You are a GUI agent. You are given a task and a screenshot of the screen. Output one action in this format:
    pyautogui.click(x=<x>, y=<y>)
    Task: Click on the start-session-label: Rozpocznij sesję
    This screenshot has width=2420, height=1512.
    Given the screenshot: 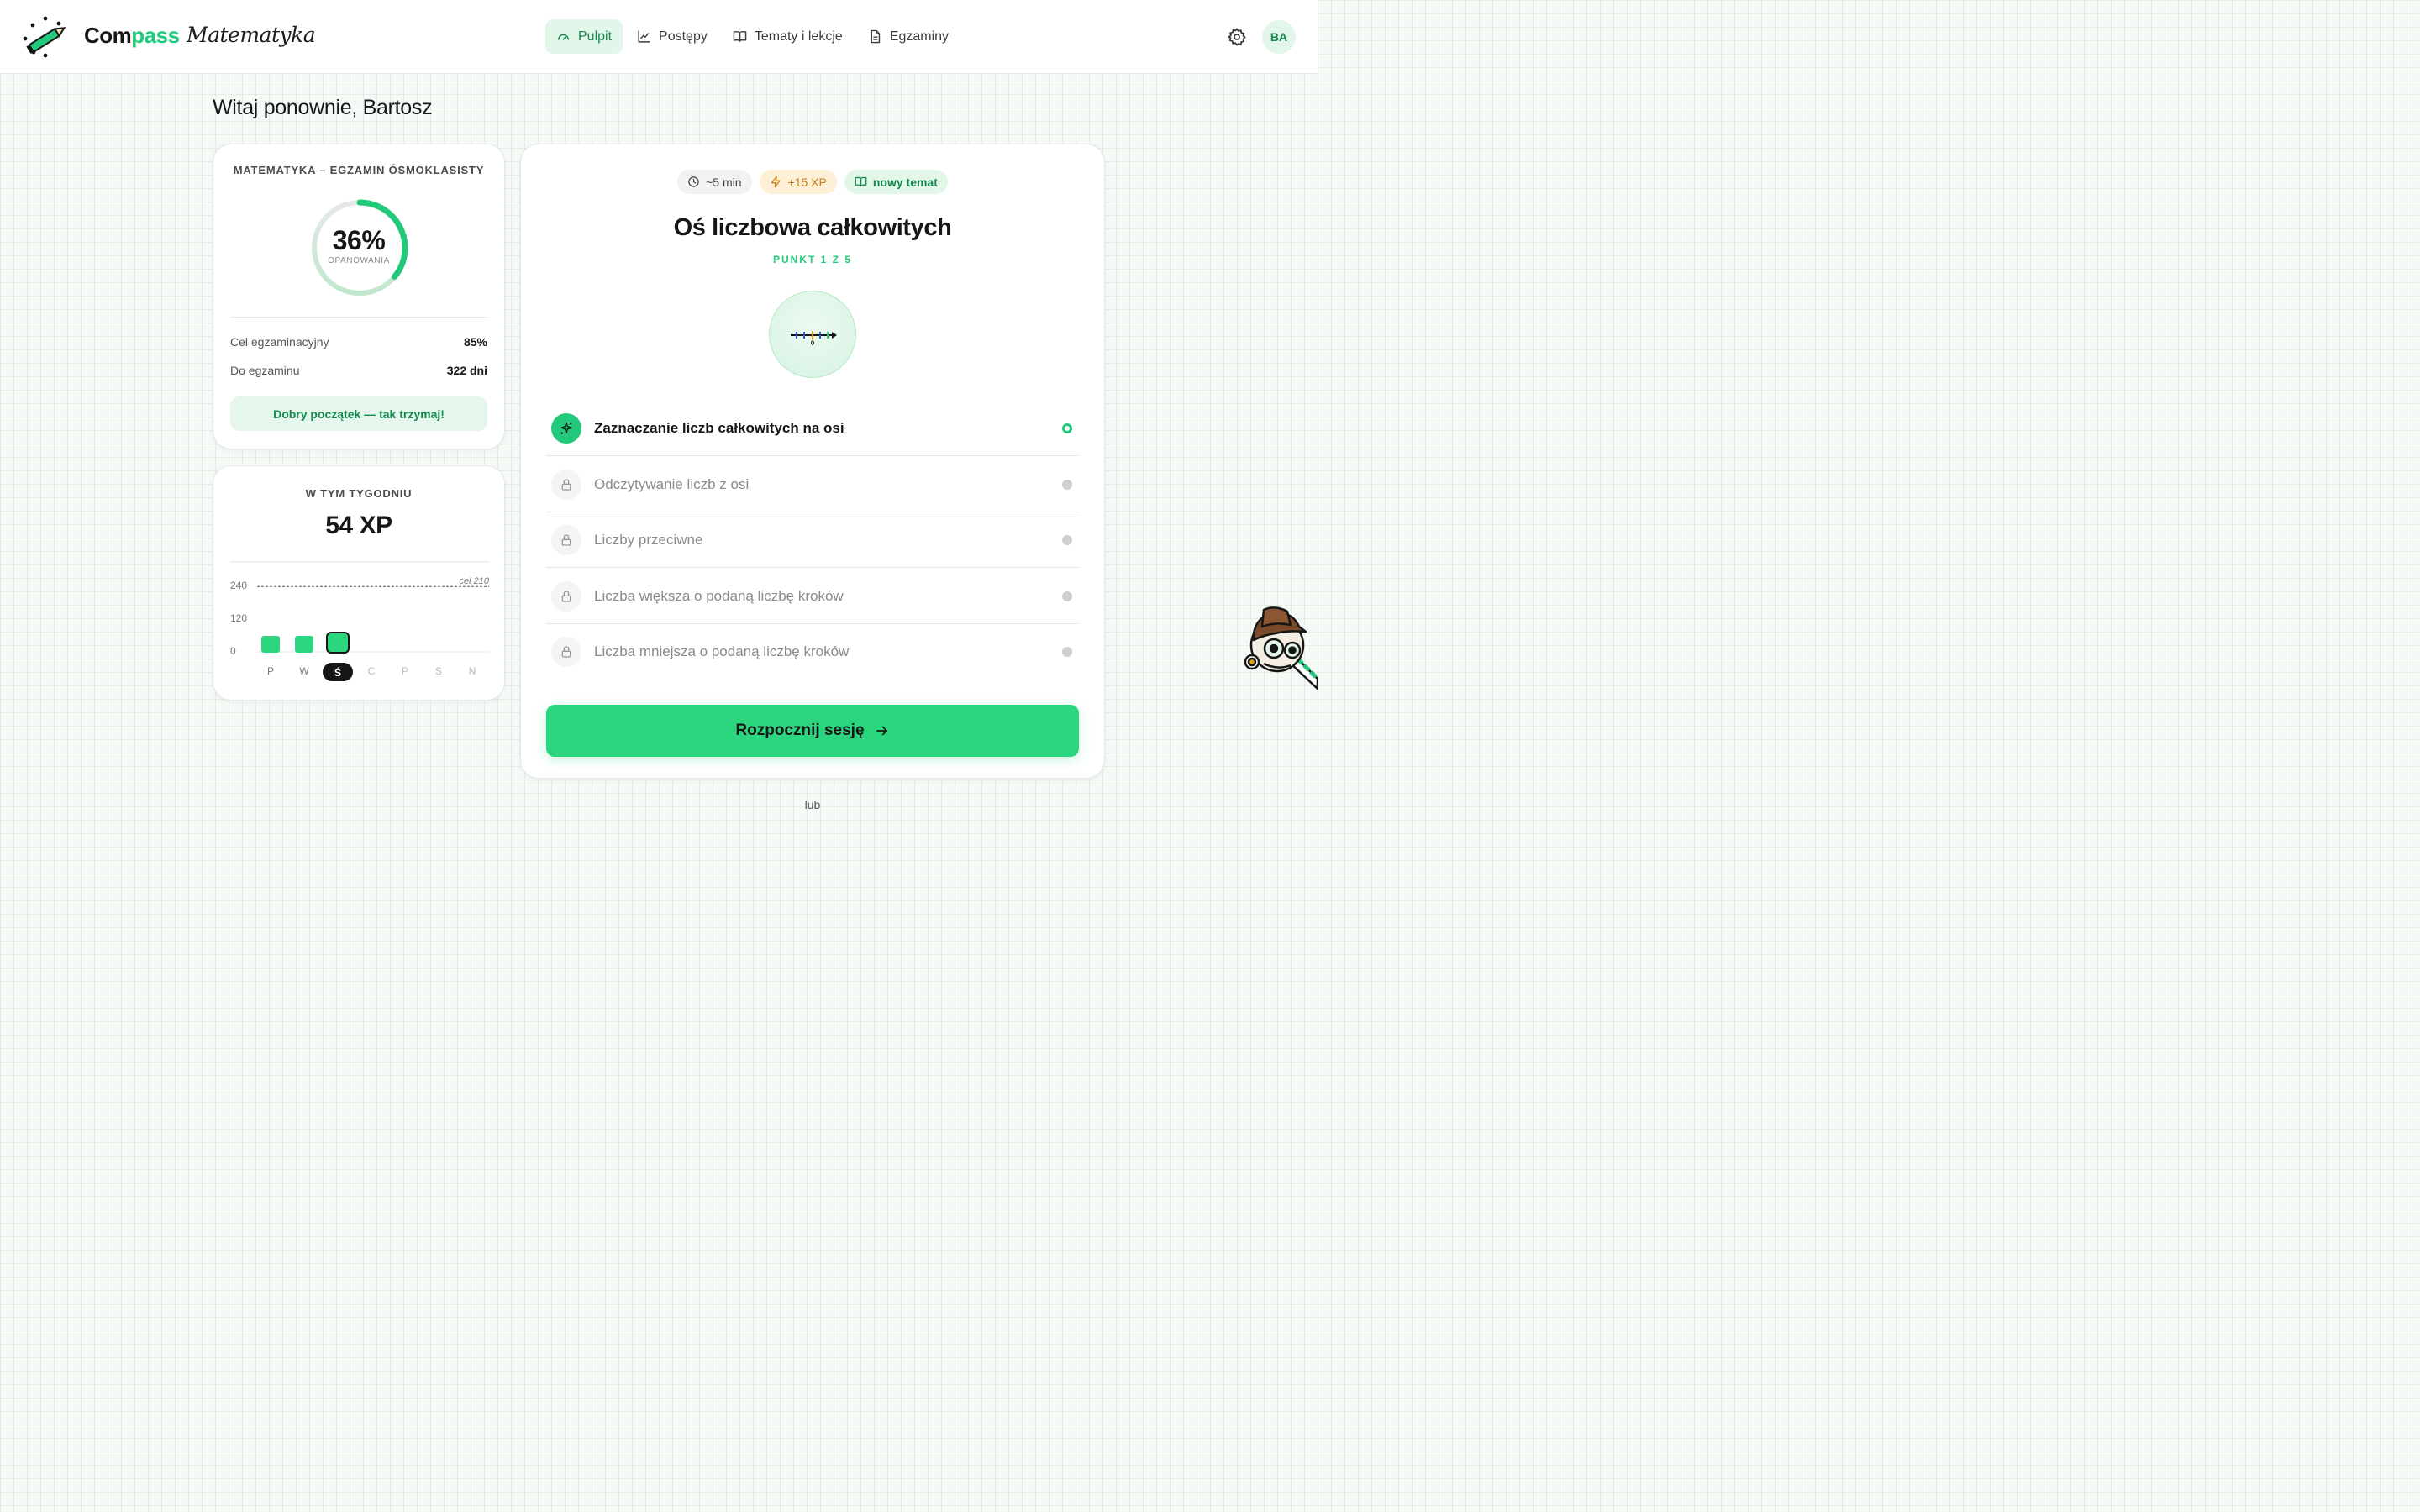 What is the action you would take?
    pyautogui.click(x=800, y=730)
    